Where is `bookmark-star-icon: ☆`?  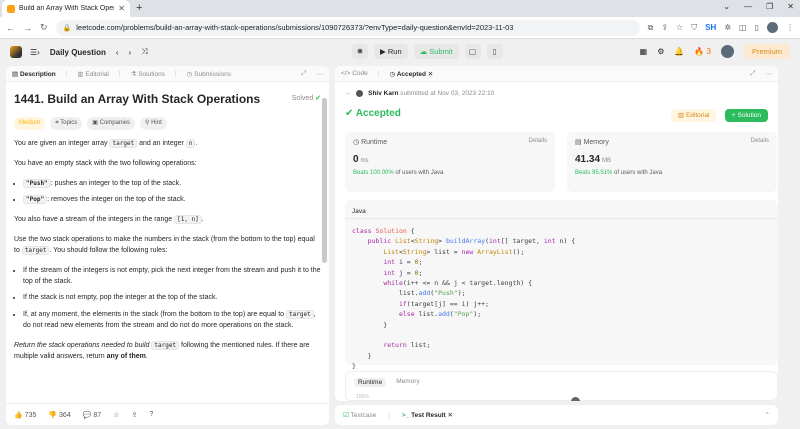 bookmark-star-icon: ☆ is located at coordinates (679, 27).